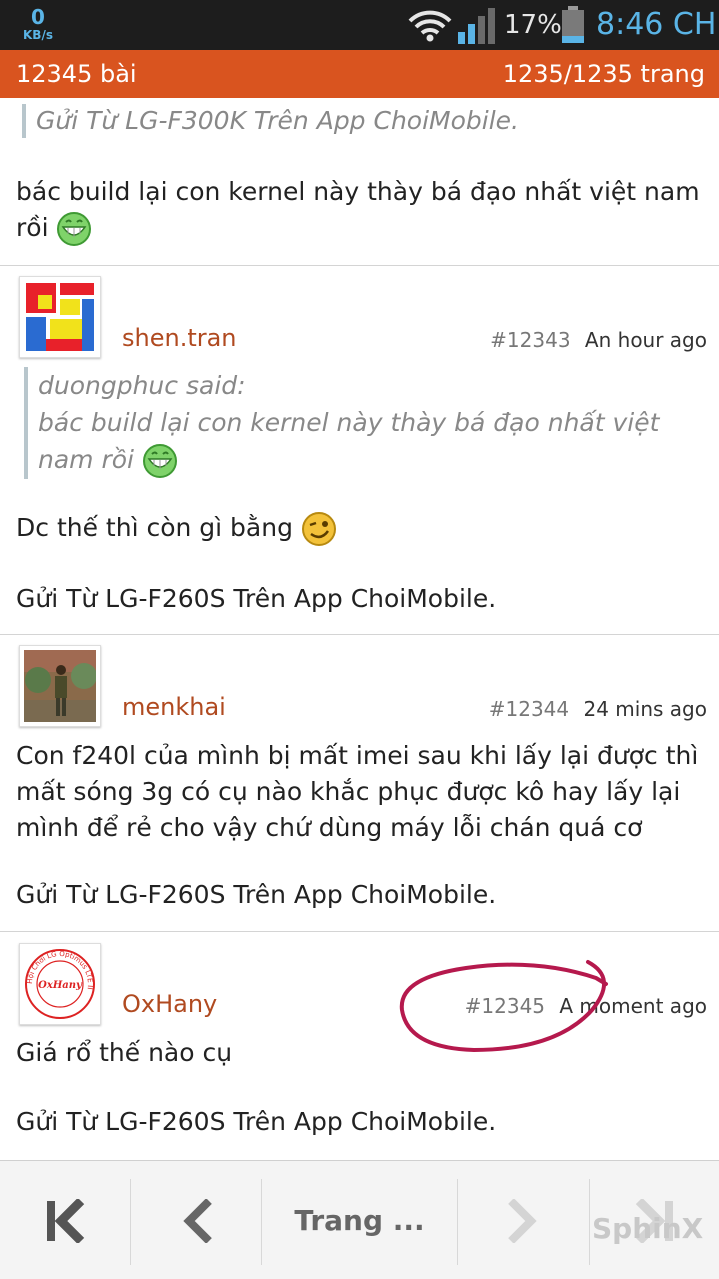 The image size is (719, 1279). Describe the element at coordinates (38, 35) in the screenshot. I see `data-speed-unit: KB/s` at that location.